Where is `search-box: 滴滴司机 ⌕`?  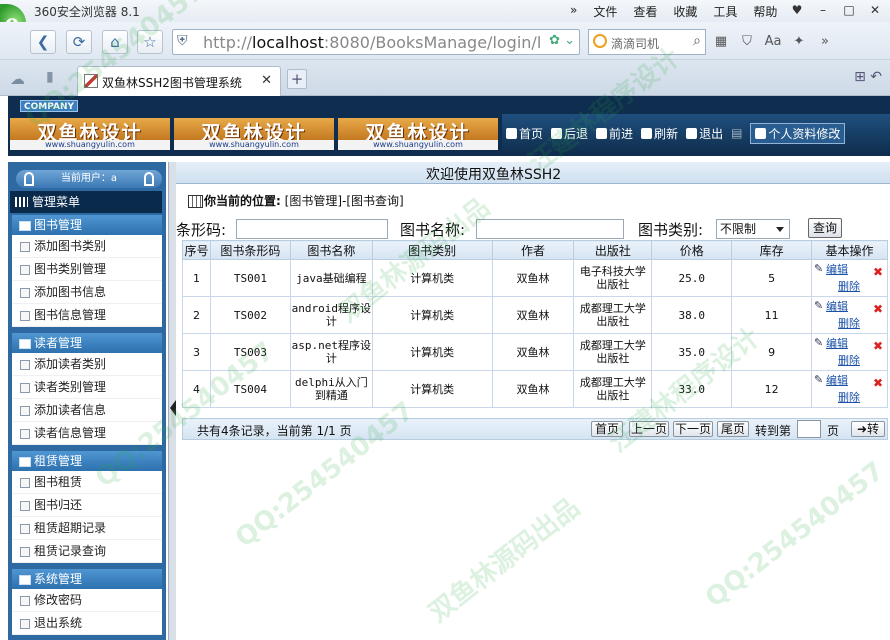
search-box: 滴滴司机 ⌕ is located at coordinates (647, 42).